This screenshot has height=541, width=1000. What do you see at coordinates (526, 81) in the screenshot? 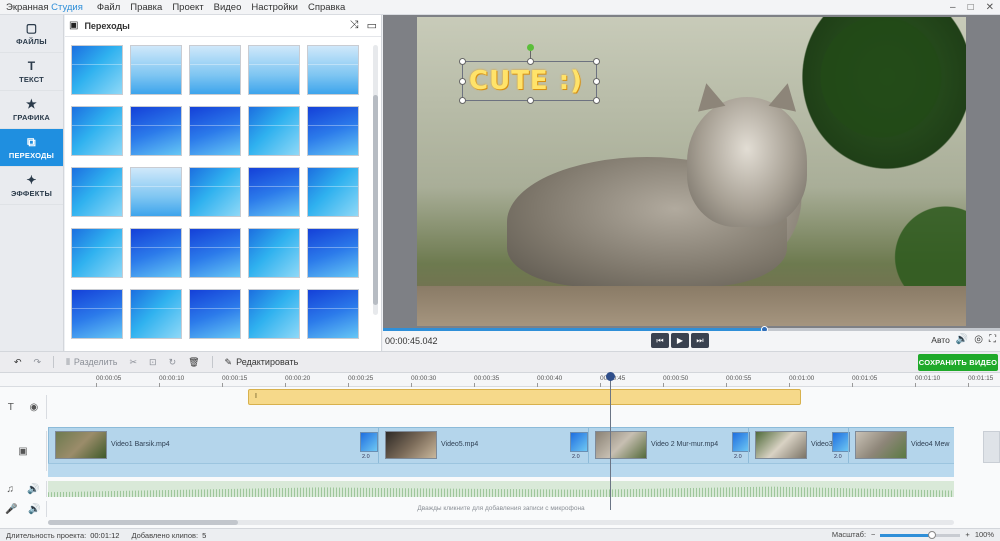
I see `caption-text: CUTE :)` at bounding box center [526, 81].